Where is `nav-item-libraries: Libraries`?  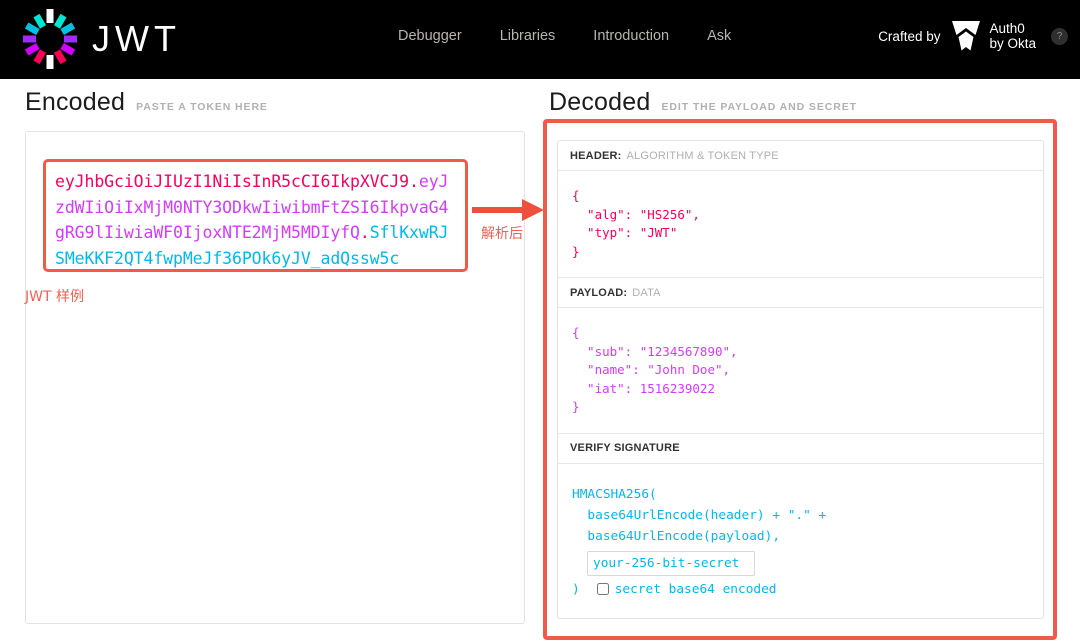 nav-item-libraries: Libraries is located at coordinates (528, 36).